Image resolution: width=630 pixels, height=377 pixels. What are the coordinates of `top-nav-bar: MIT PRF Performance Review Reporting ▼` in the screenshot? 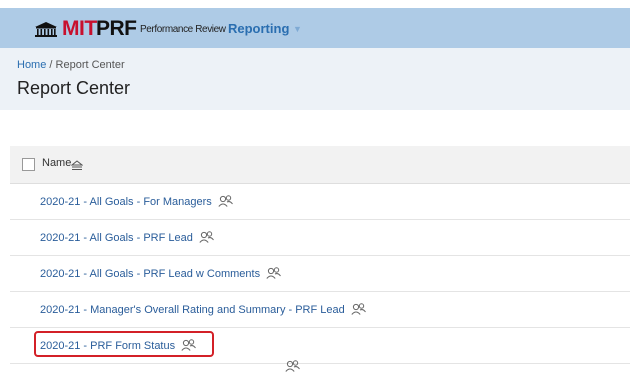 It's located at (315, 28).